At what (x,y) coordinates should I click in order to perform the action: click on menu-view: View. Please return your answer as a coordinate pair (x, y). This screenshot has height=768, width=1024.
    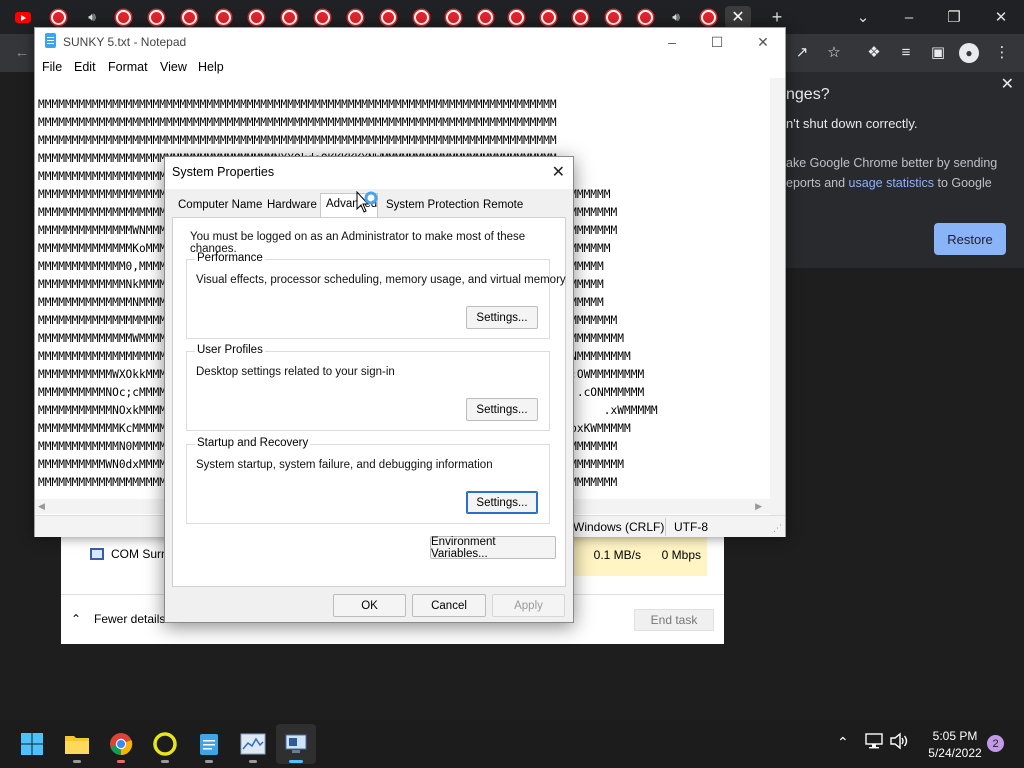
    Looking at the image, I should click on (173, 67).